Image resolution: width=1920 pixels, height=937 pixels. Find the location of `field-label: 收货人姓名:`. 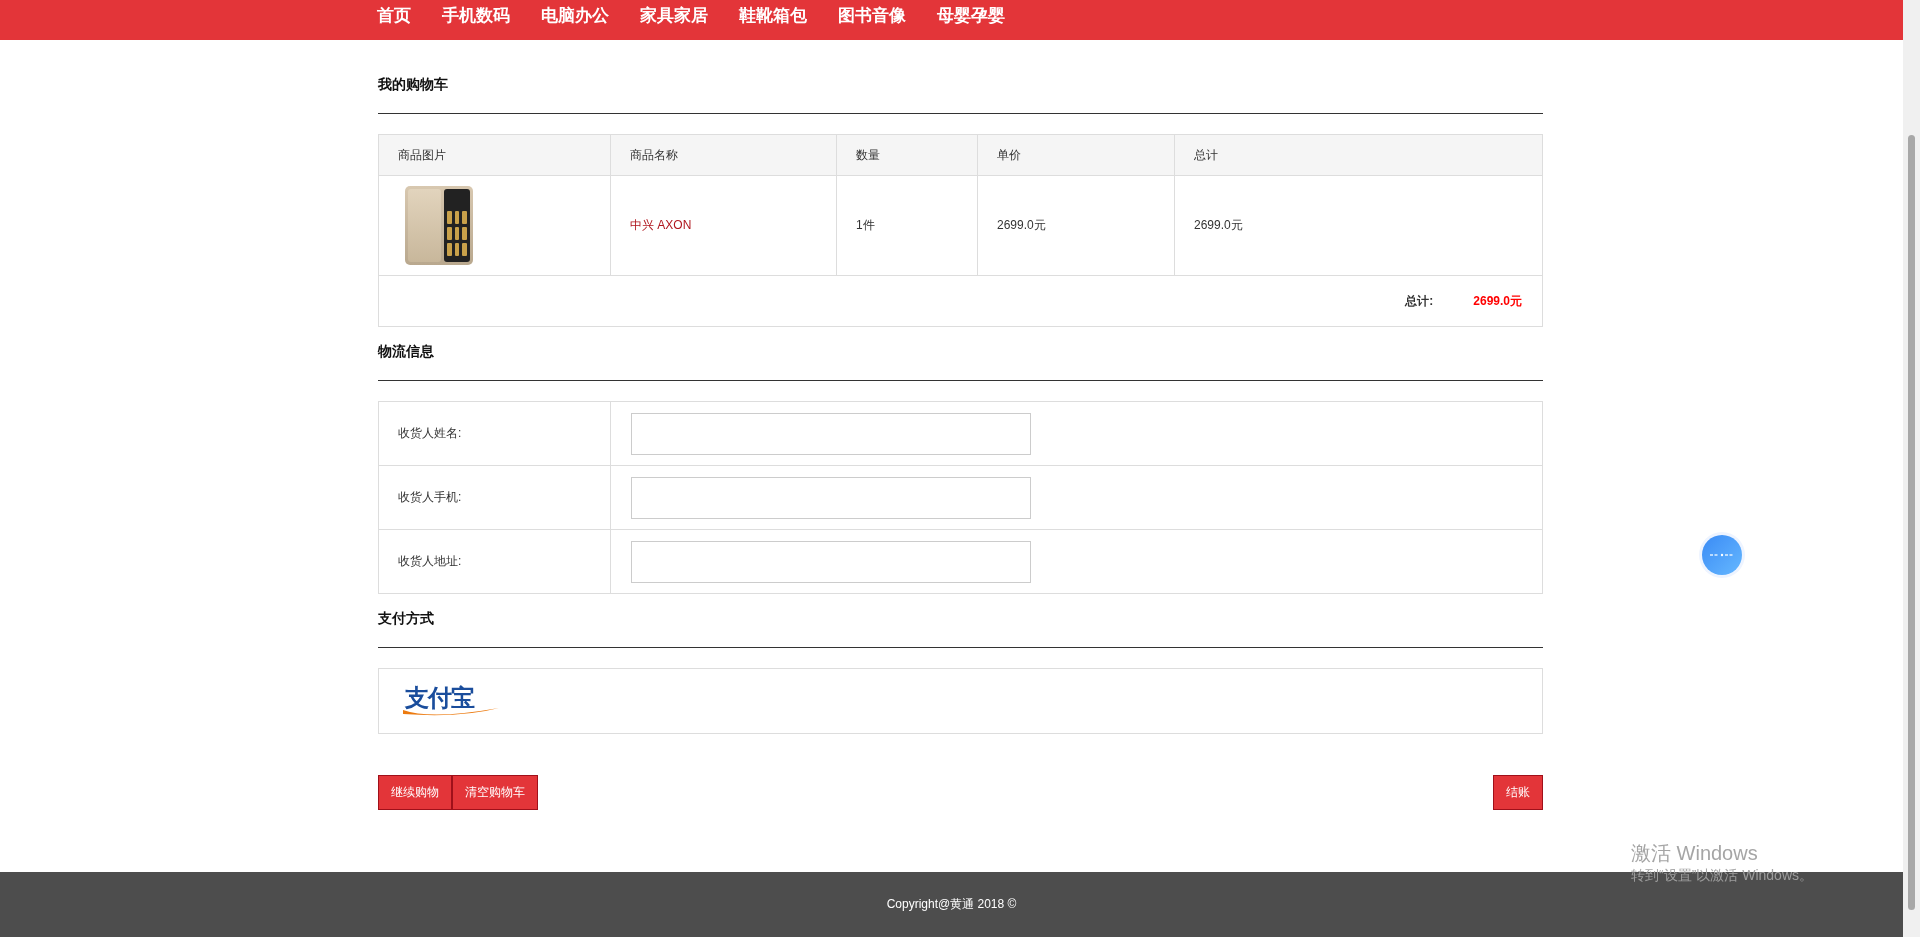

field-label: 收货人姓名: is located at coordinates (494, 433).